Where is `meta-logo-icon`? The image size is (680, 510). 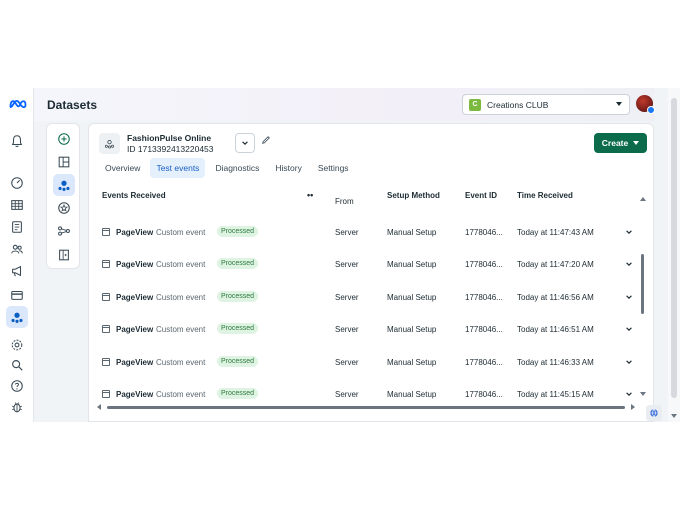 meta-logo-icon is located at coordinates (18, 103).